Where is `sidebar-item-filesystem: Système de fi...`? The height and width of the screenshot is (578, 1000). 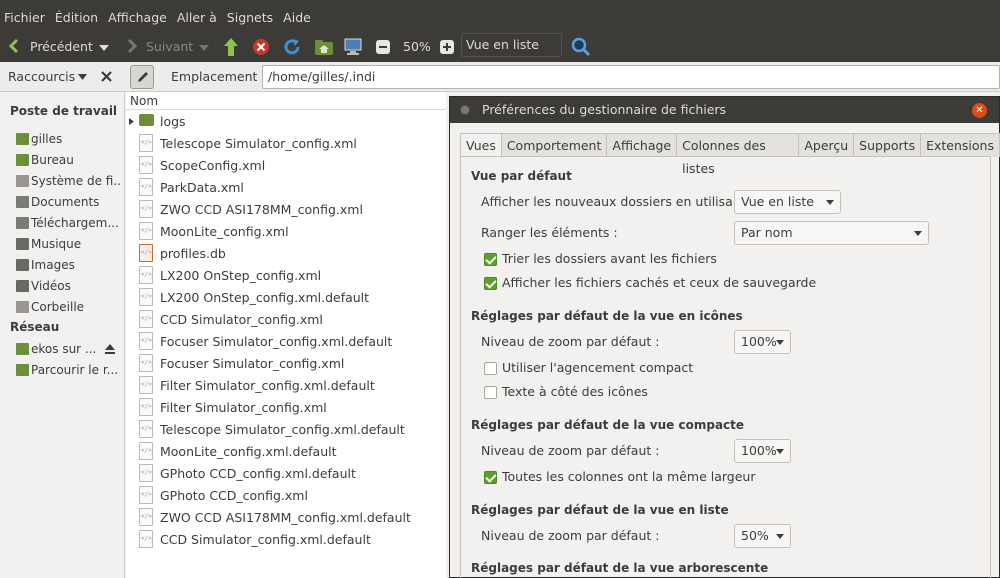 sidebar-item-filesystem: Système de fi... is located at coordinates (68, 181).